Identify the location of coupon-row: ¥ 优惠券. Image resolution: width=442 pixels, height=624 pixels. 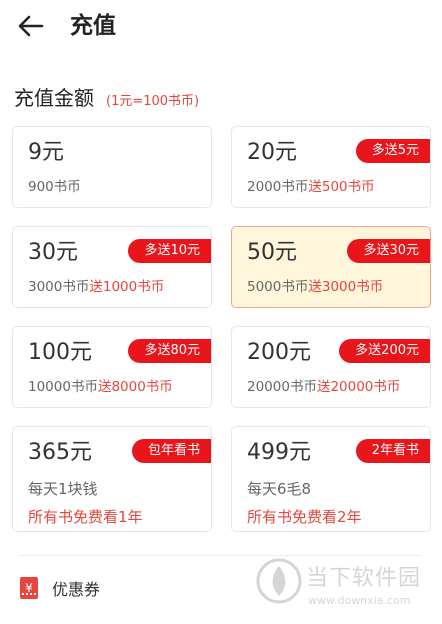
(60, 588).